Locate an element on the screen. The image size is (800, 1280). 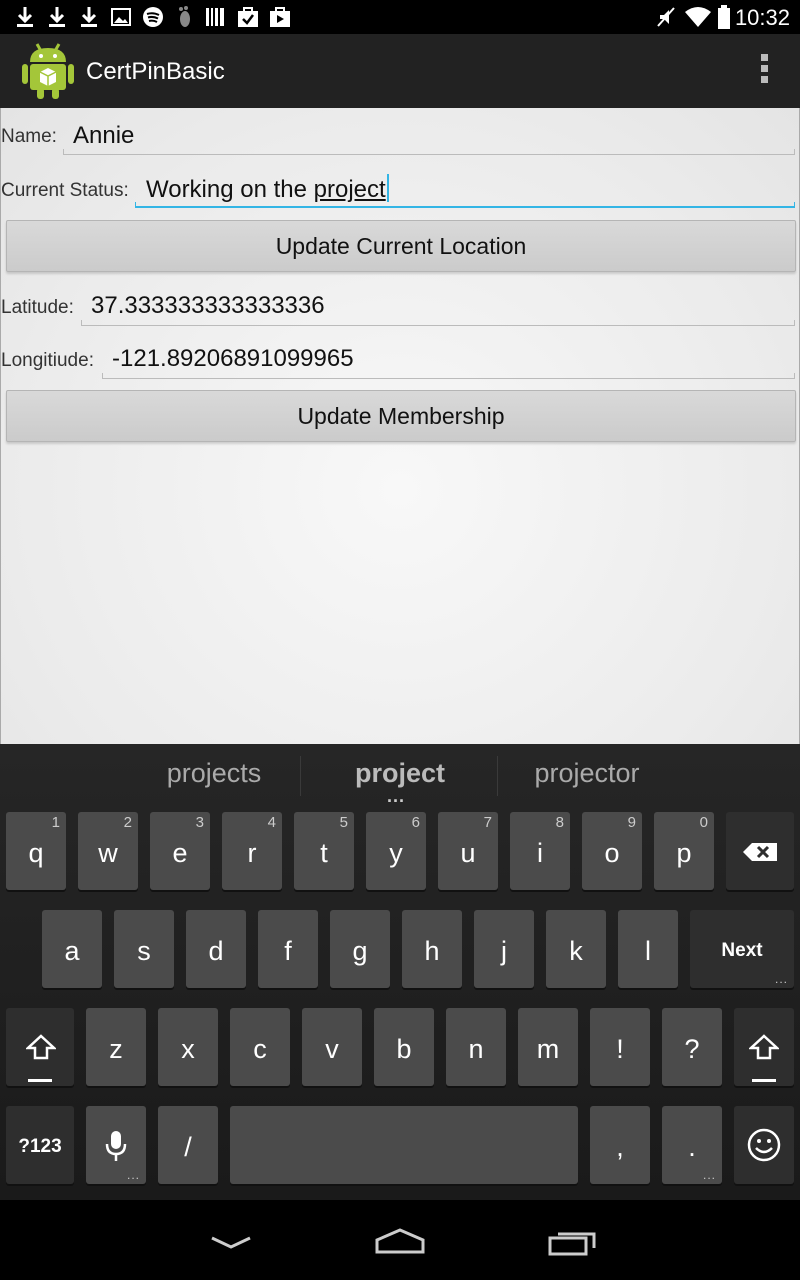
android-icon is located at coordinates (48, 70).